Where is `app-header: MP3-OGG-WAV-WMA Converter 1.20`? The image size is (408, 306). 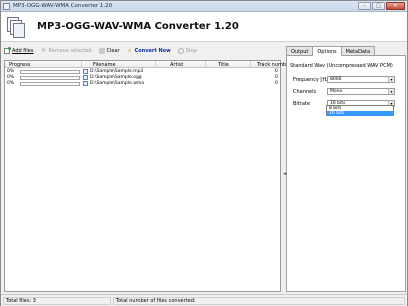
app-header: MP3-OGG-WAV-WMA Converter 1.20 is located at coordinates (204, 27).